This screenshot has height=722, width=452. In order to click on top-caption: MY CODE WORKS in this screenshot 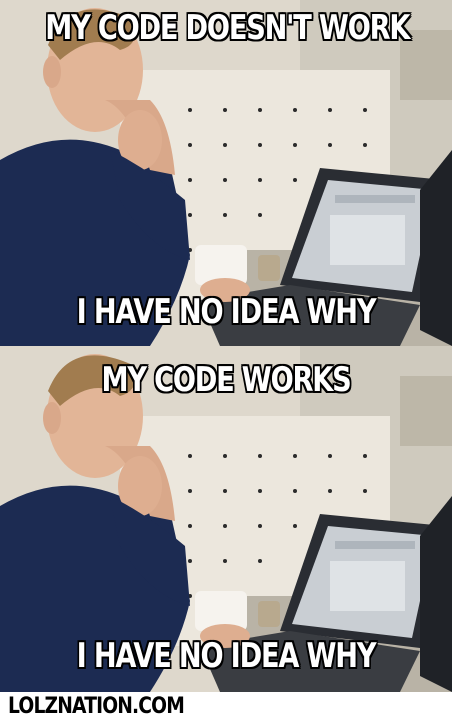, I will do `click(226, 380)`.